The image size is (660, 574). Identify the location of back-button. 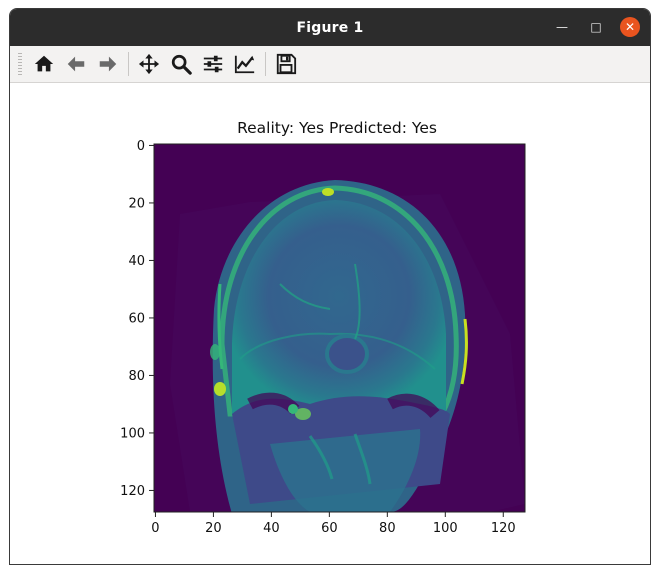
(76, 64).